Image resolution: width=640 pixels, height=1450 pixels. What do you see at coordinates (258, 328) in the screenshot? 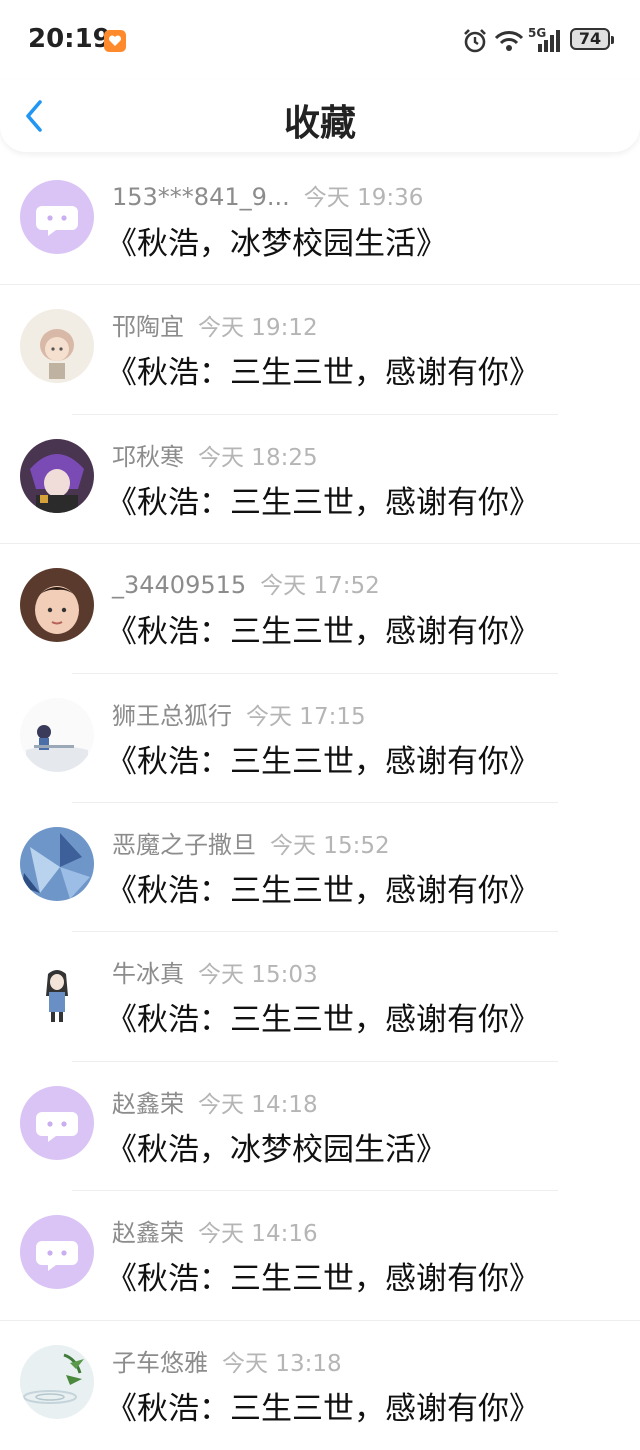
I see `timestamp: 今天 19:12` at bounding box center [258, 328].